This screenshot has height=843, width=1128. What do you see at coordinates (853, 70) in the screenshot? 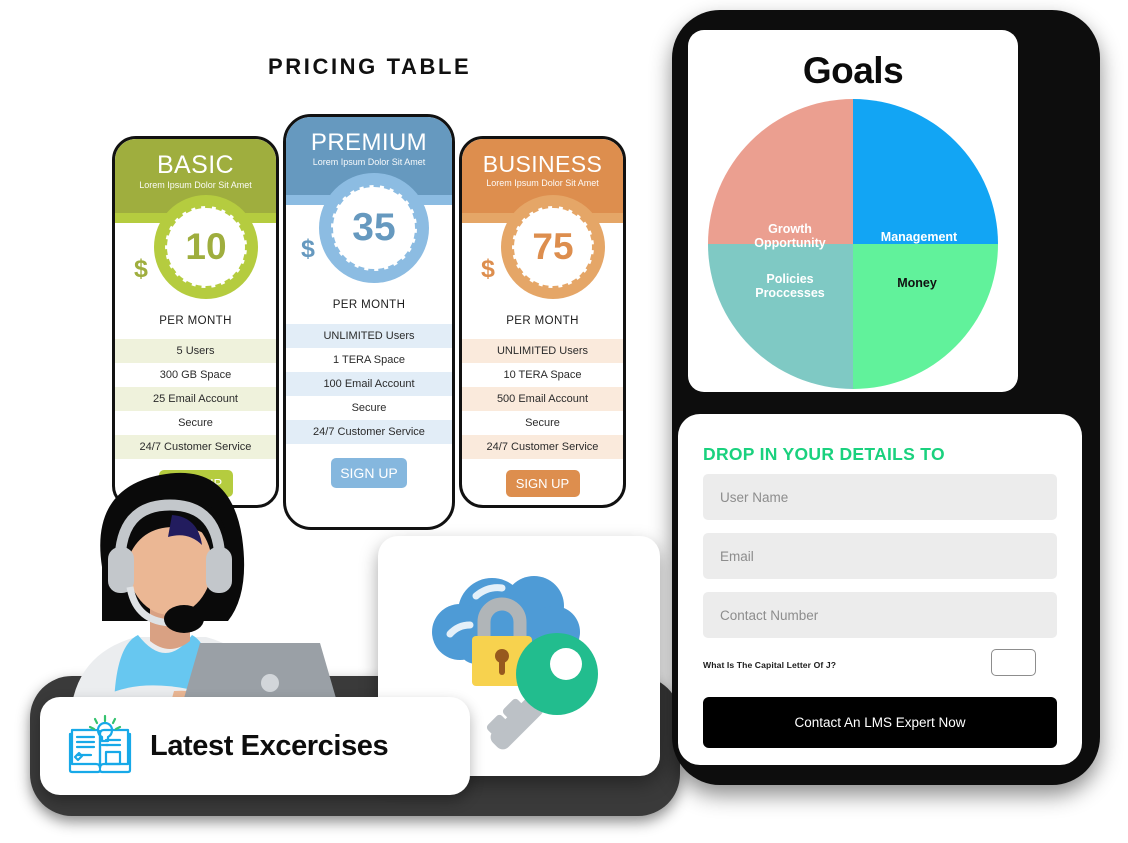
I see `goals-title: Goals` at bounding box center [853, 70].